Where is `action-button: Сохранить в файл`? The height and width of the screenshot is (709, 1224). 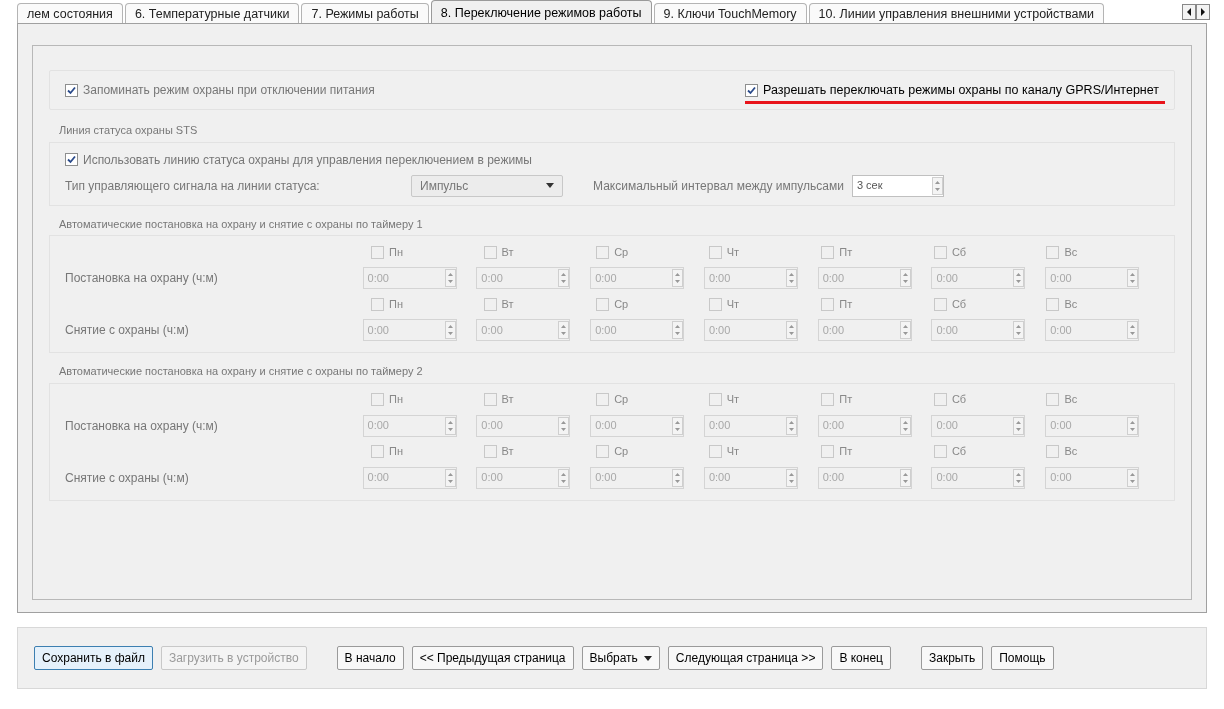
action-button: Сохранить в файл is located at coordinates (93, 658).